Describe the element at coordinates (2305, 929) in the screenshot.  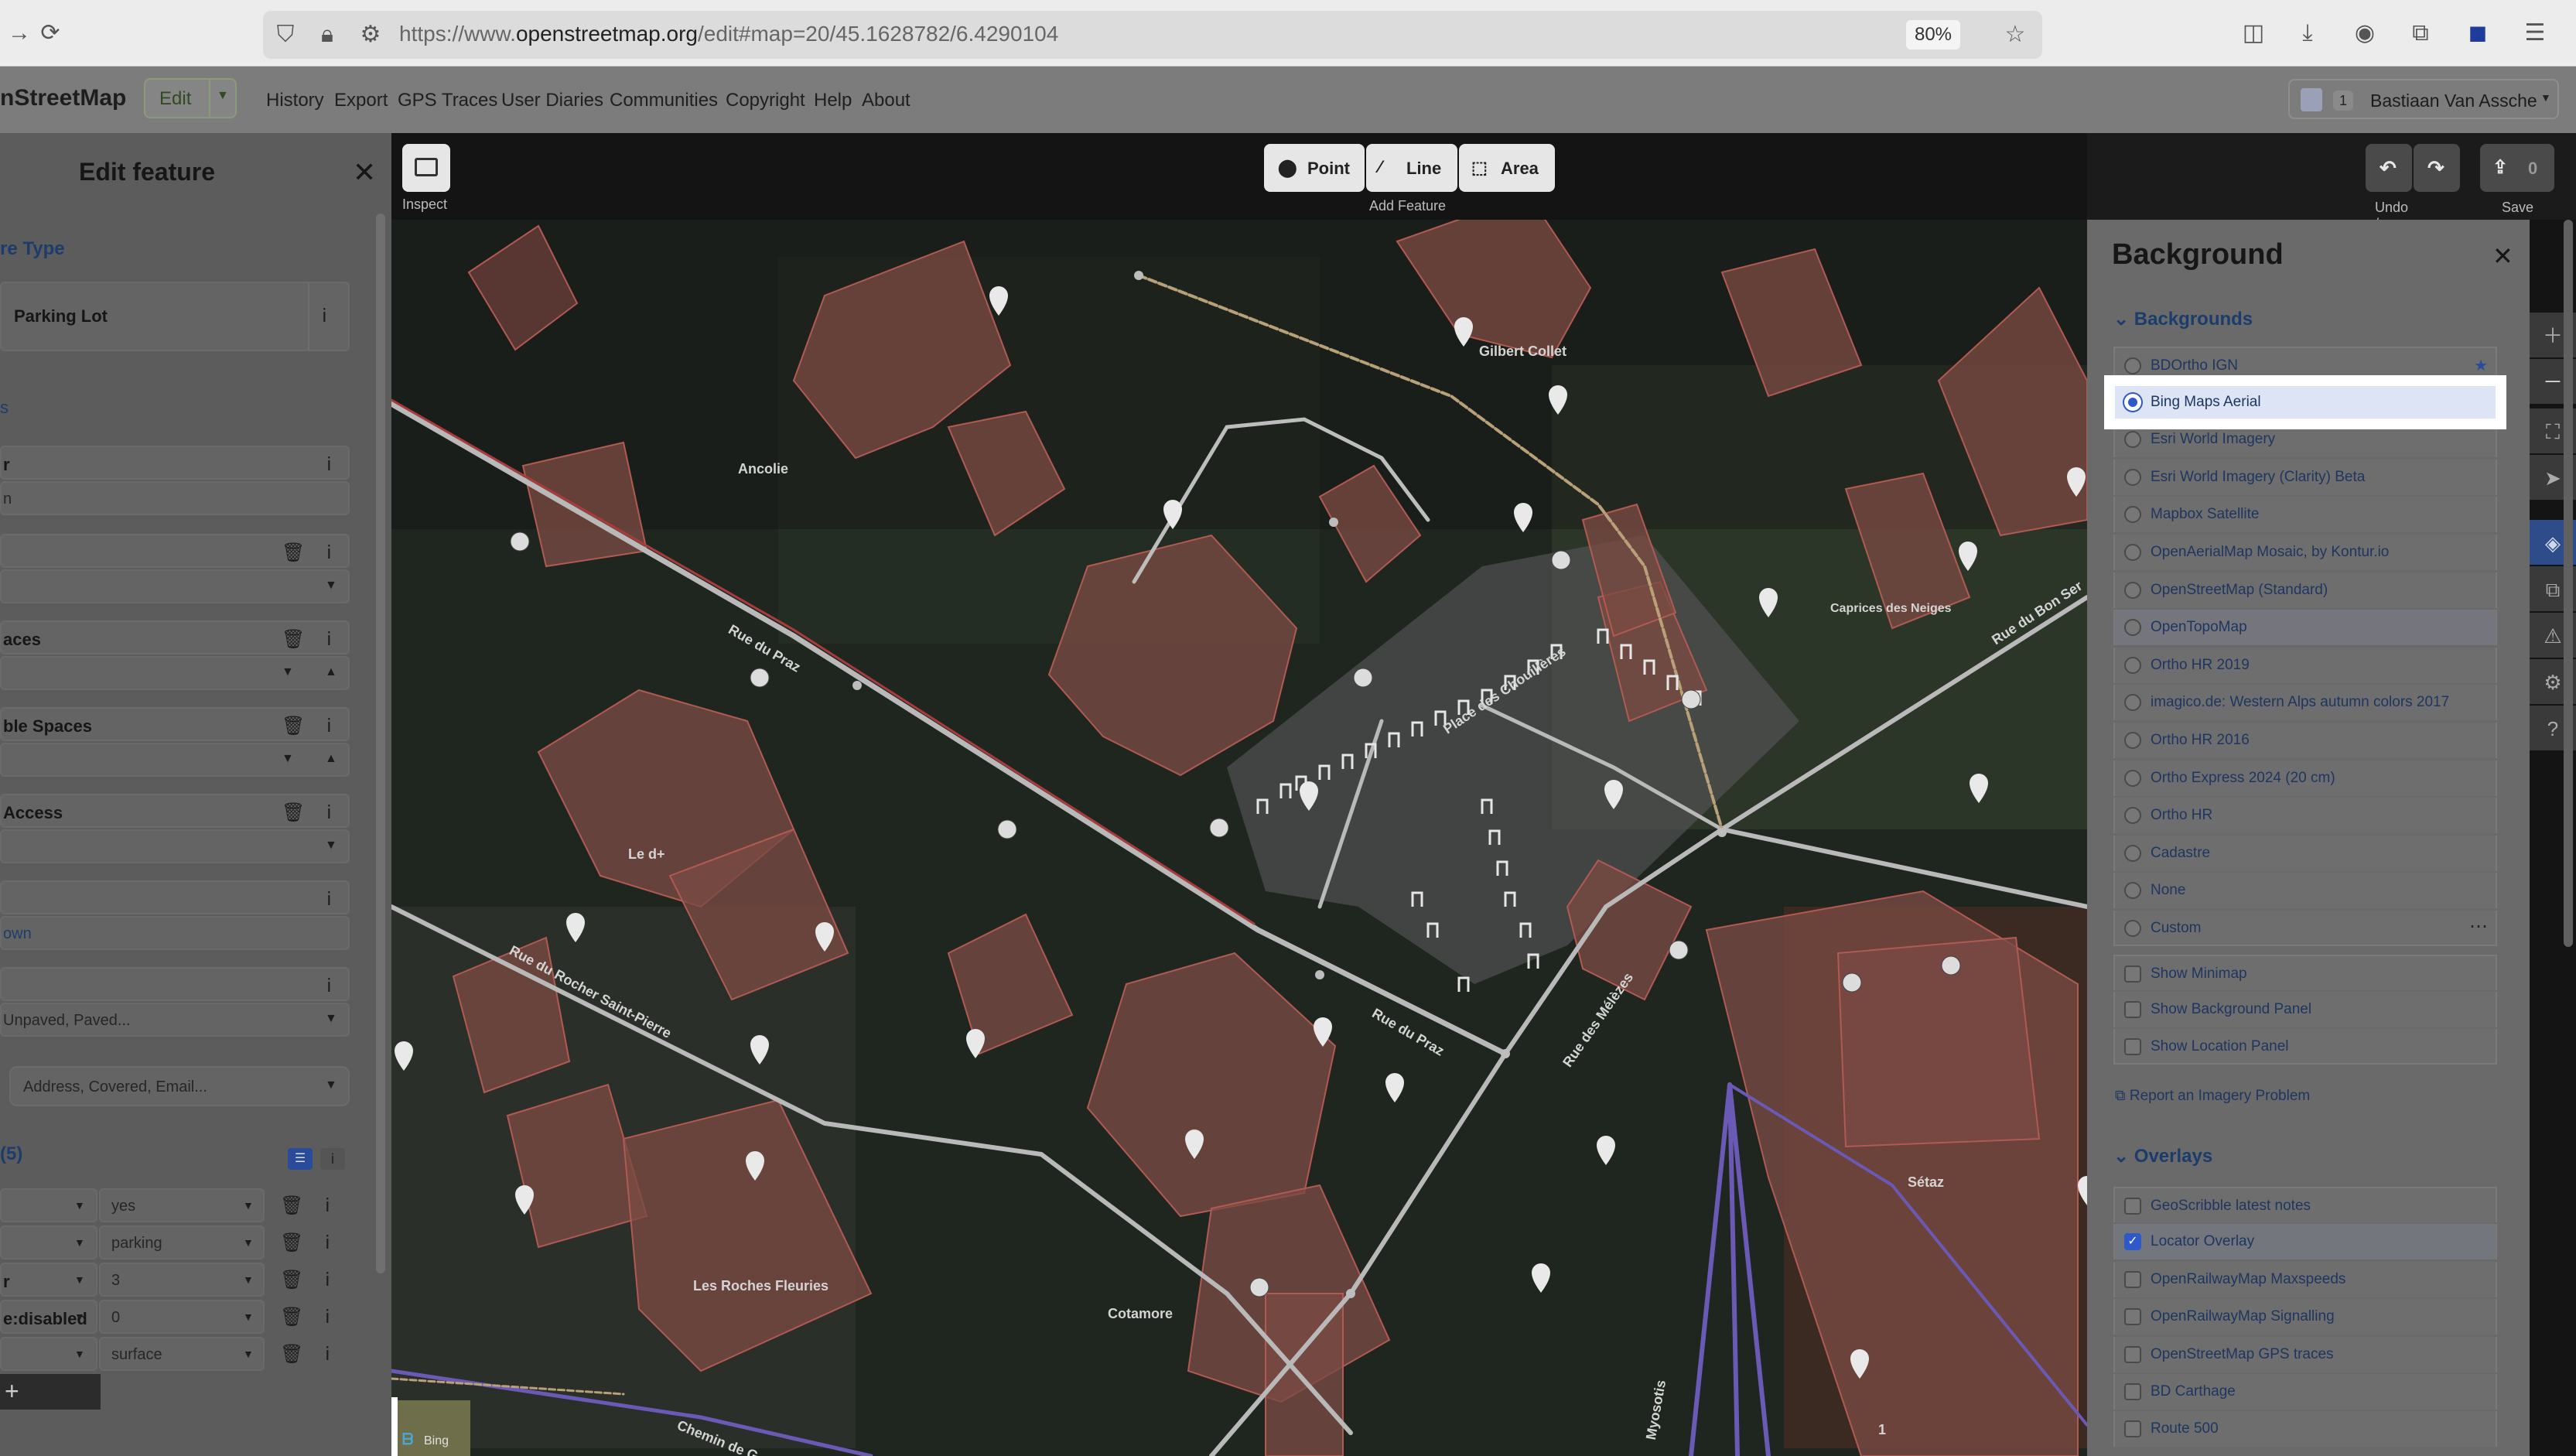
I see `background-option: Custom ⋯` at that location.